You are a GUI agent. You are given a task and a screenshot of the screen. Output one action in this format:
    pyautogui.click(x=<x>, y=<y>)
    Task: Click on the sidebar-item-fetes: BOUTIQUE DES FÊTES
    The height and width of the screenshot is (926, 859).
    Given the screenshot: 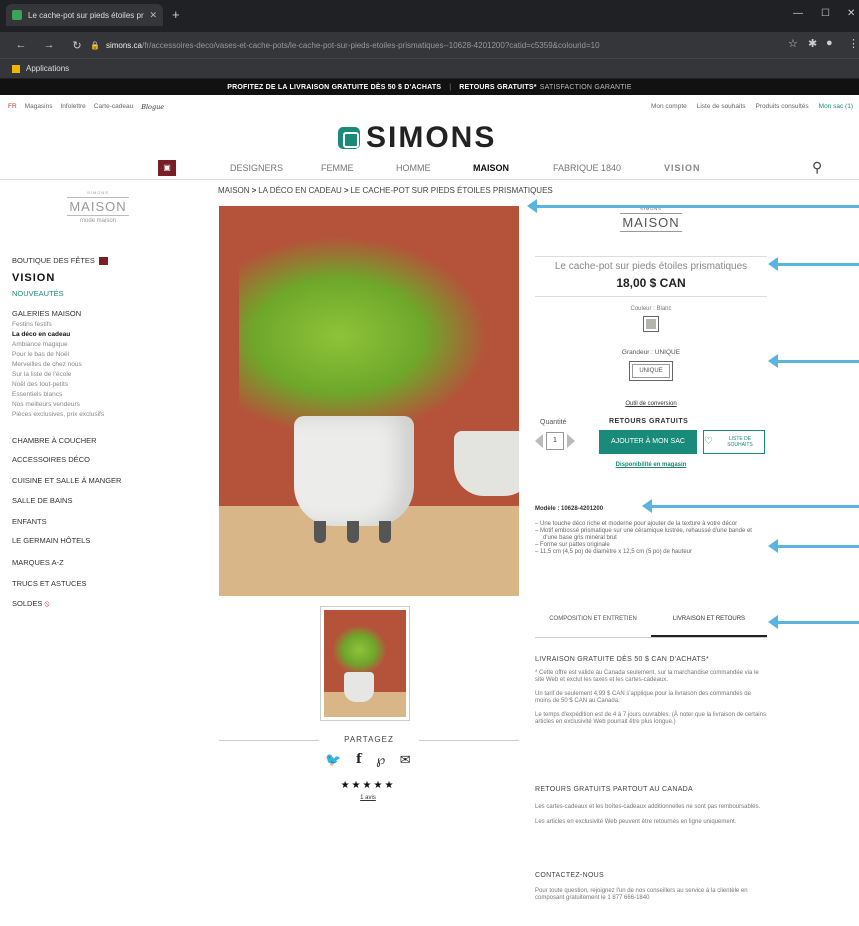 What is the action you would take?
    pyautogui.click(x=60, y=261)
    